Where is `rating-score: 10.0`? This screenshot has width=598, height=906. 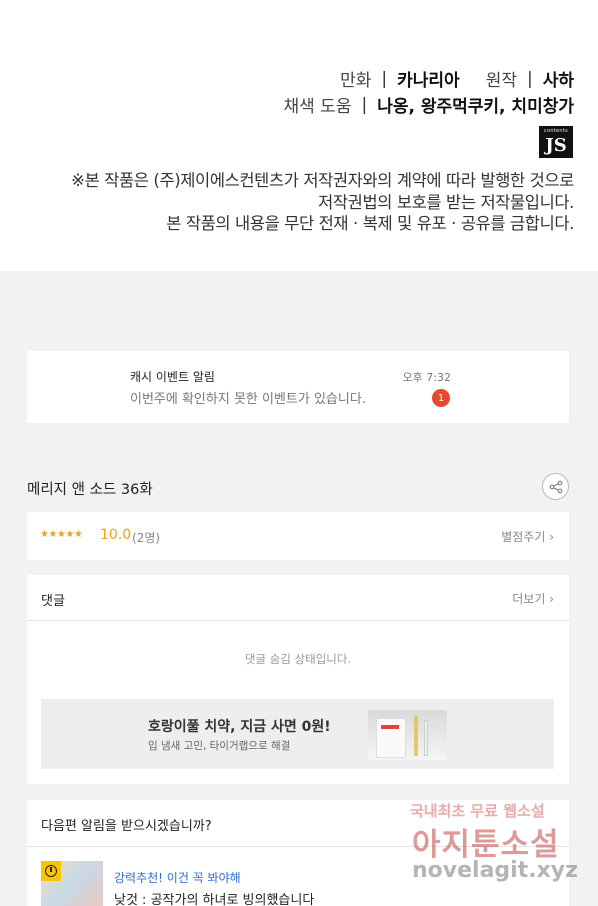 rating-score: 10.0 is located at coordinates (116, 535).